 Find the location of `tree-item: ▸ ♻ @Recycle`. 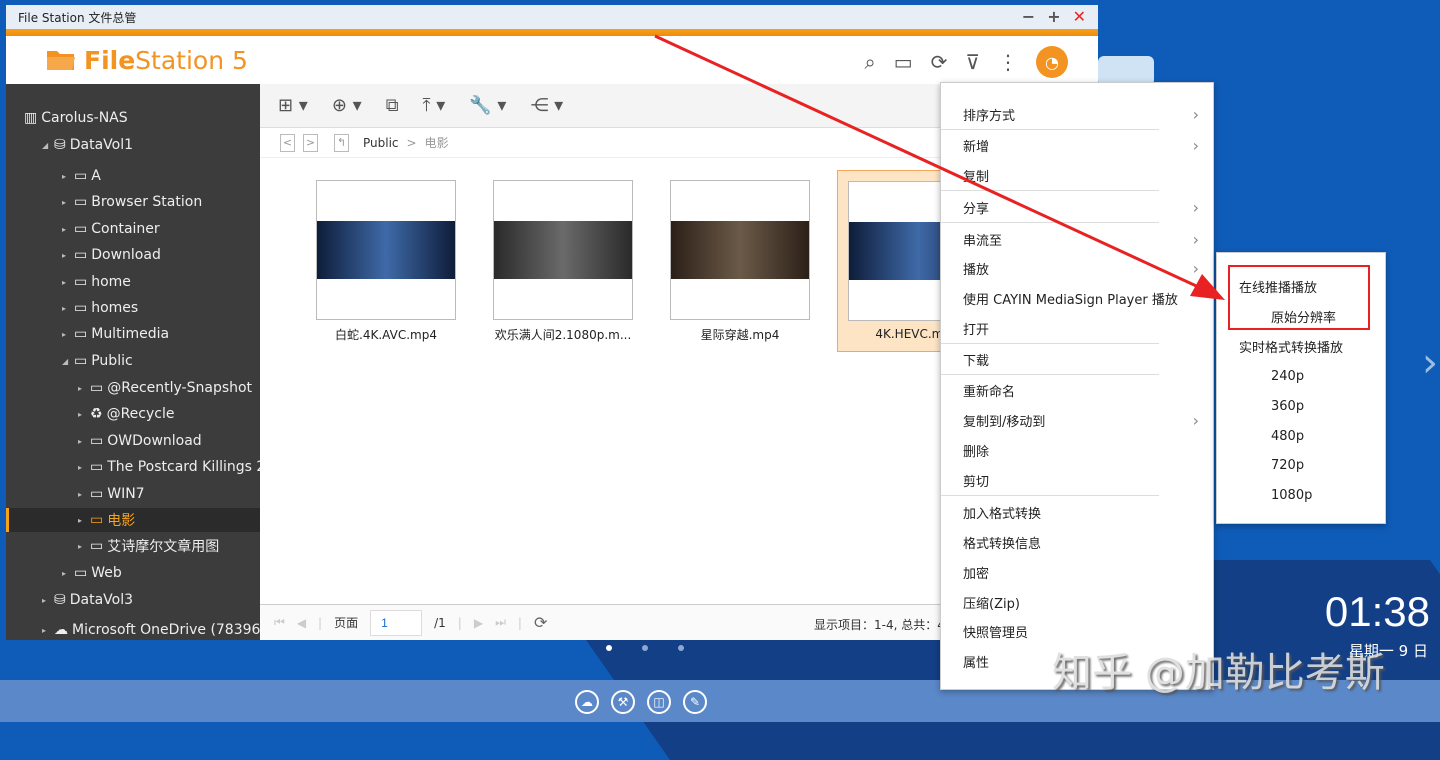

tree-item: ▸ ♻ @Recycle is located at coordinates (126, 414).